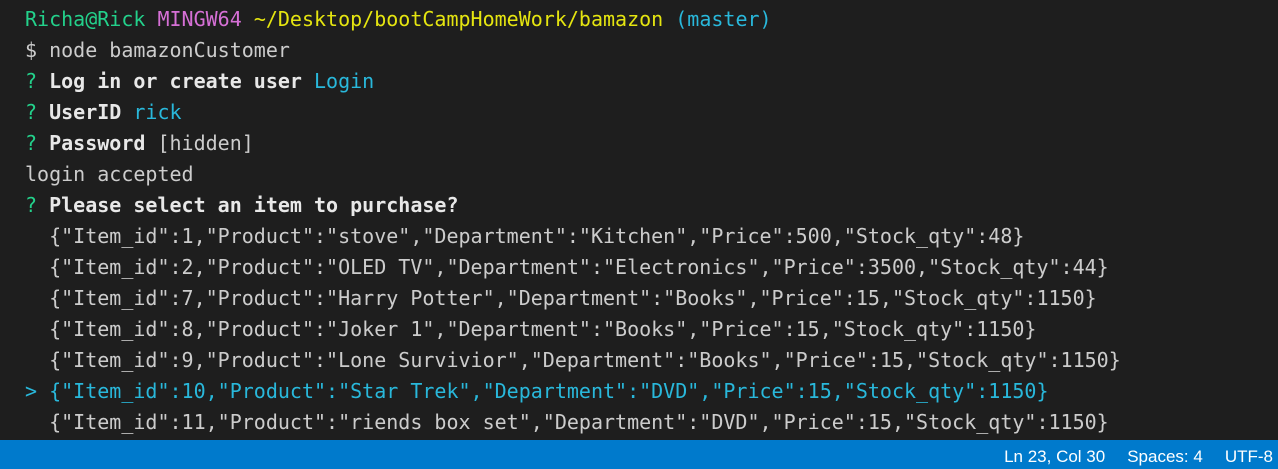 Image resolution: width=1278 pixels, height=469 pixels. I want to click on question-login-answer: Login, so click(344, 81).